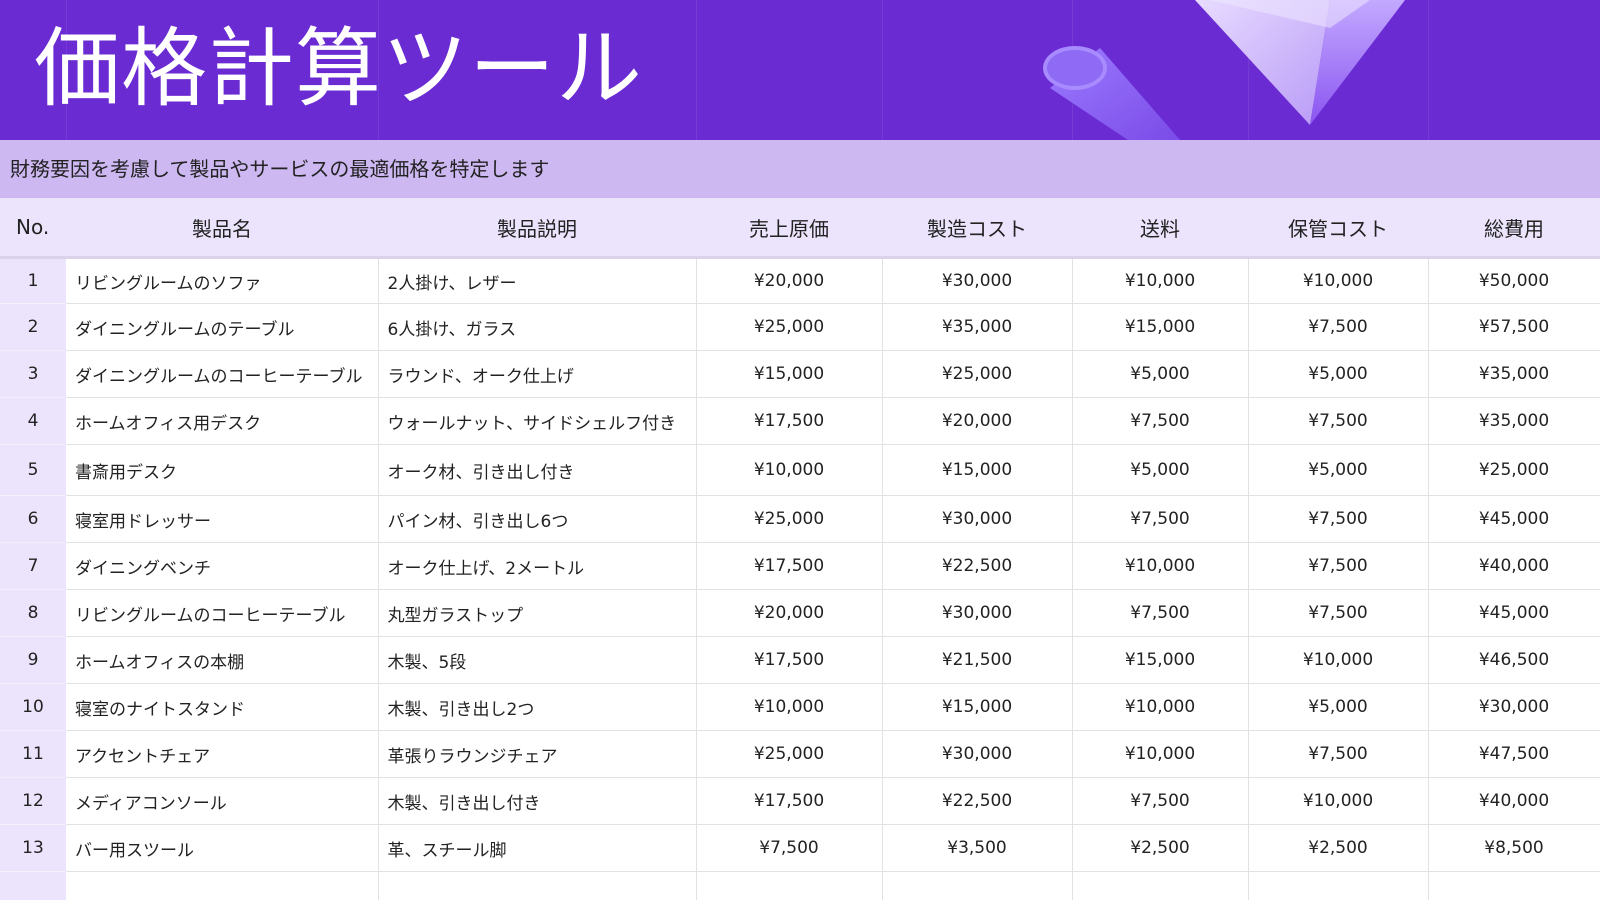 The width and height of the screenshot is (1600, 900). I want to click on shipping-cell: ¥2,500, so click(1160, 848).